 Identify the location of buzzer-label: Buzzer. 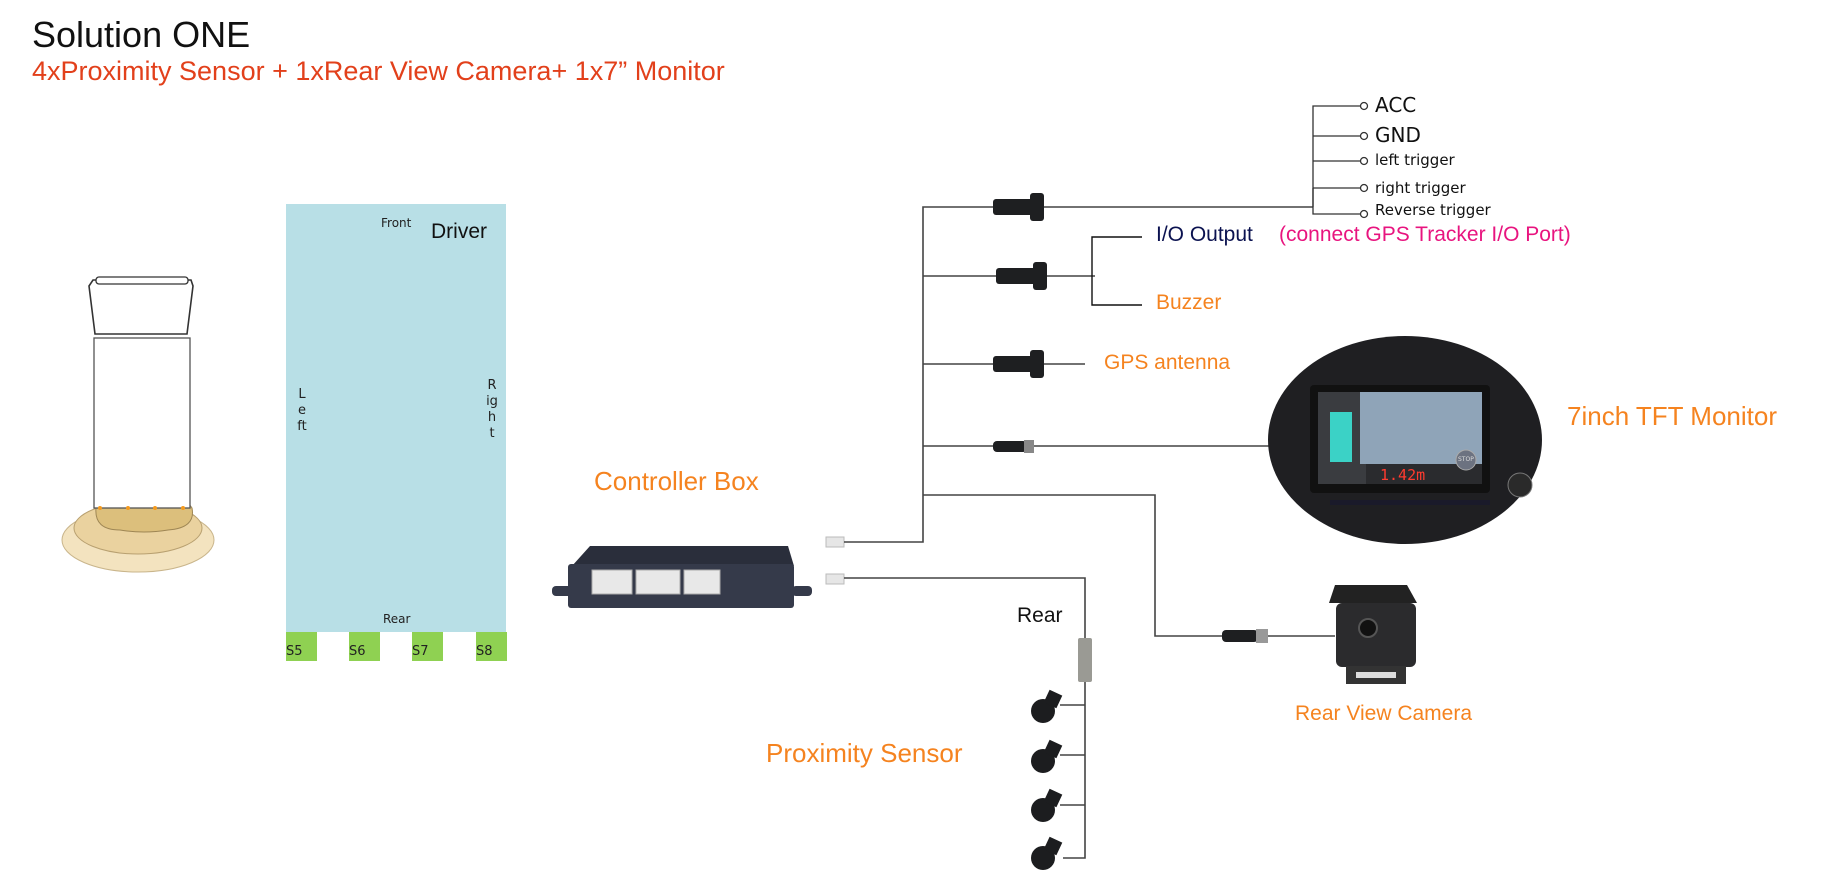
(1189, 302).